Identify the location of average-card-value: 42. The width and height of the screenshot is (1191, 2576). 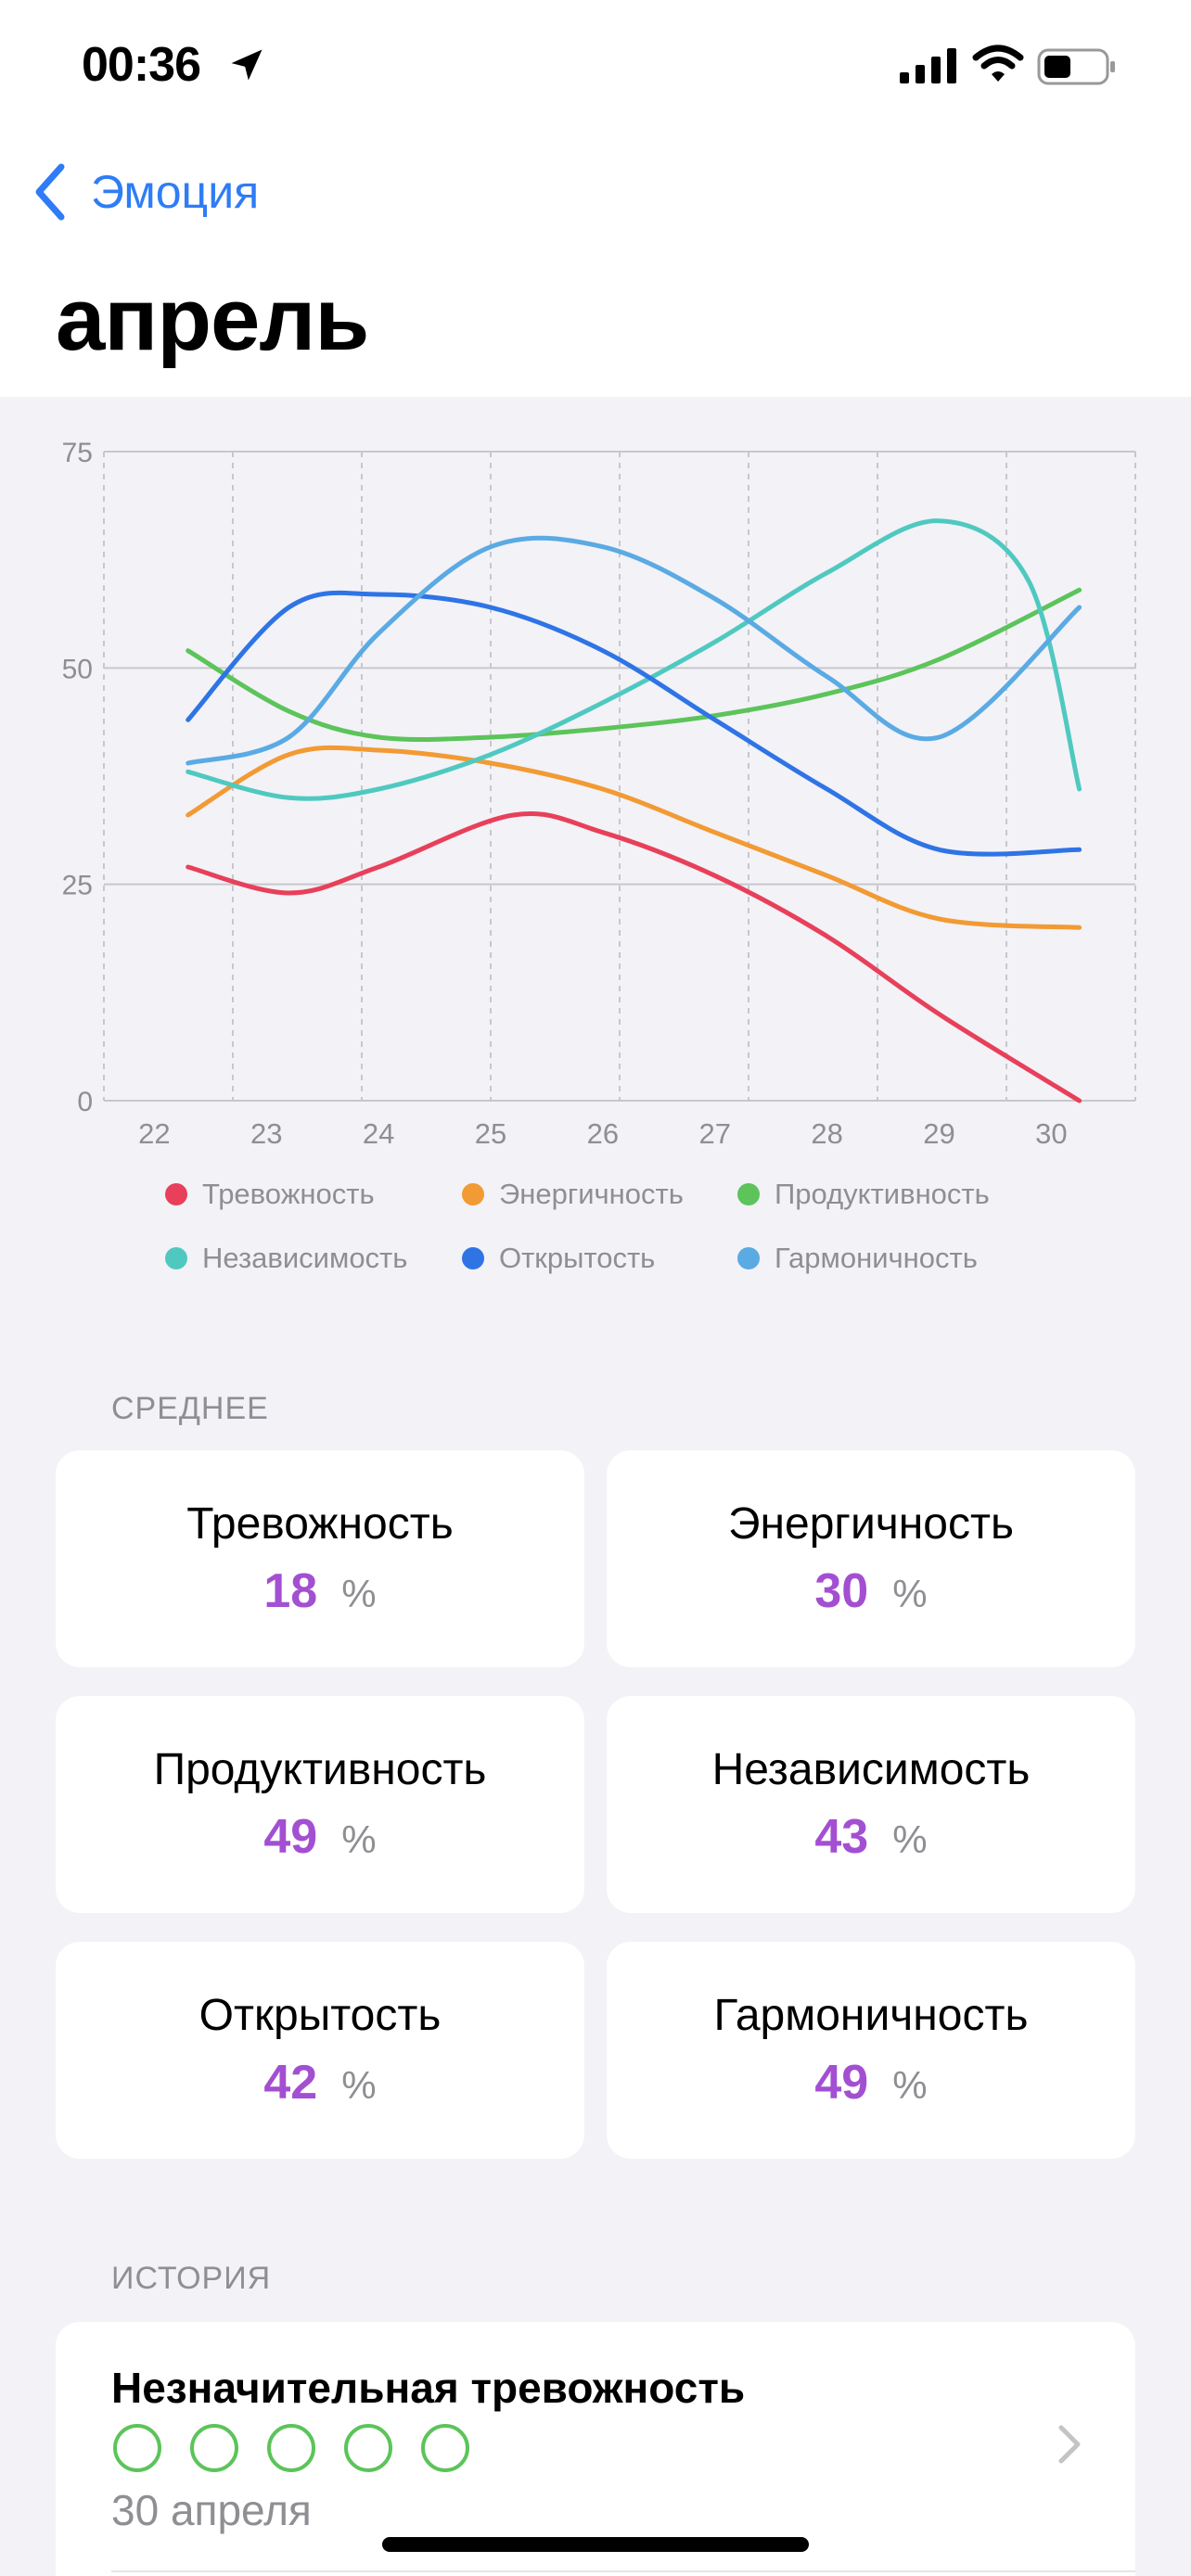
(290, 2083).